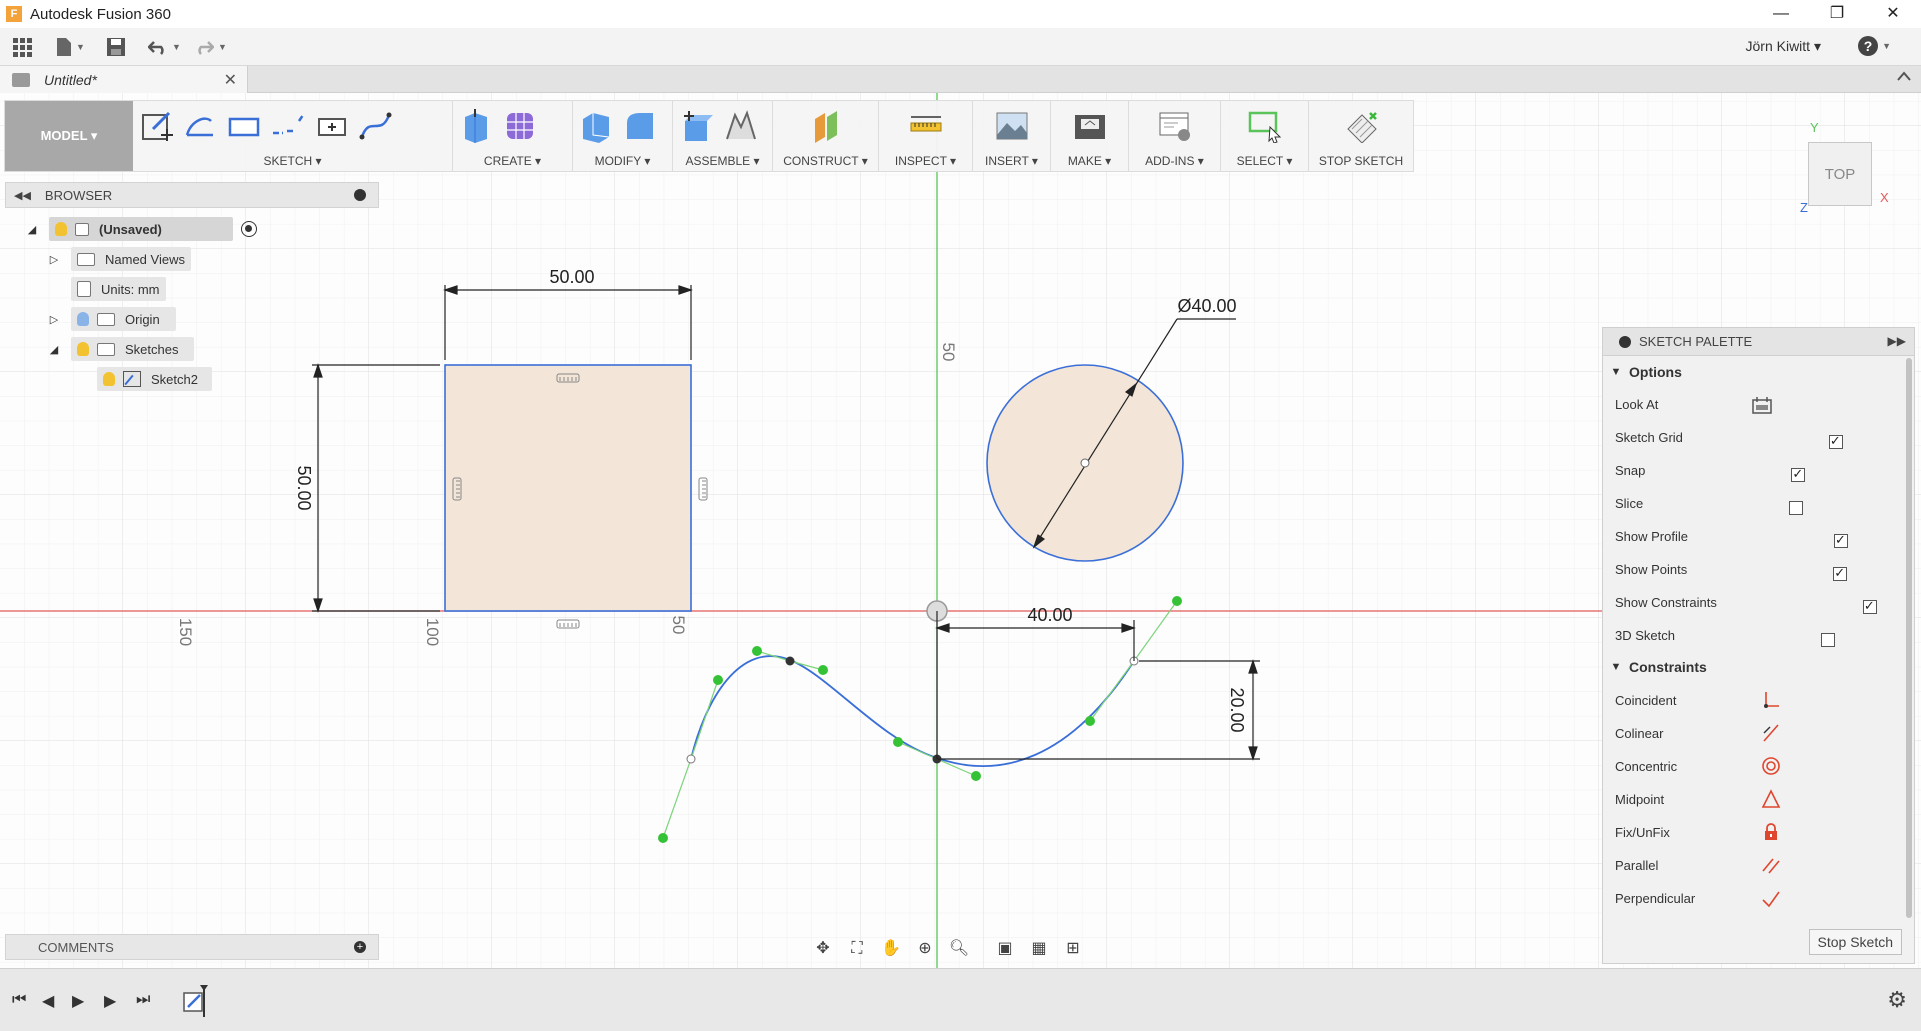  What do you see at coordinates (22, 195) in the screenshot?
I see `collapse-browser-icon: ◀◀` at bounding box center [22, 195].